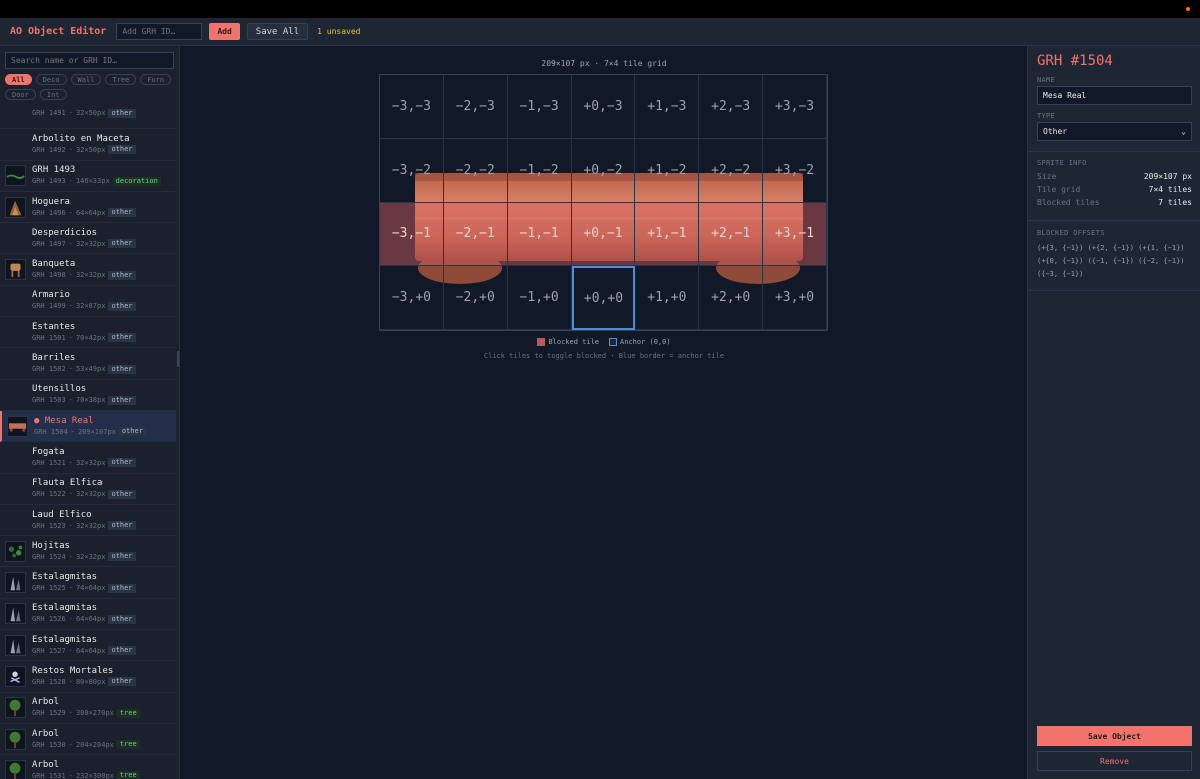  What do you see at coordinates (96, 175) in the screenshot?
I see `item-info: GRH 1493 GRH 1493 · 146×33px decoration` at bounding box center [96, 175].